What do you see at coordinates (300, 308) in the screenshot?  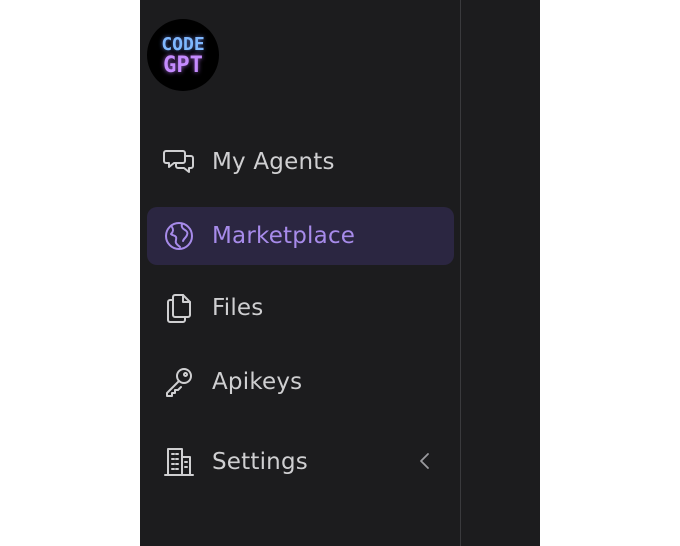 I see `sidebar-item-files: Files` at bounding box center [300, 308].